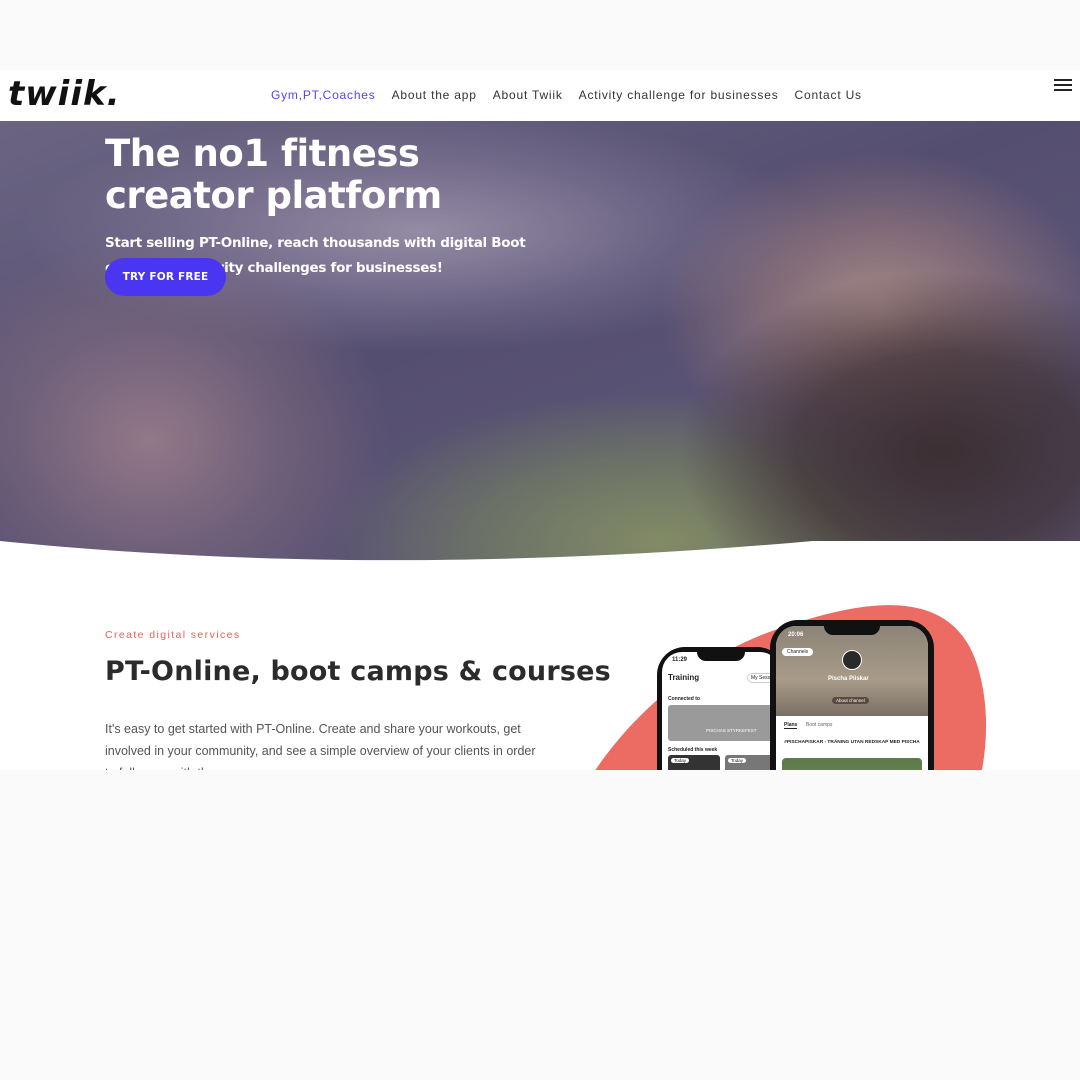 This screenshot has width=1080, height=1080. Describe the element at coordinates (64, 94) in the screenshot. I see `twiik-logo: twiik.` at that location.